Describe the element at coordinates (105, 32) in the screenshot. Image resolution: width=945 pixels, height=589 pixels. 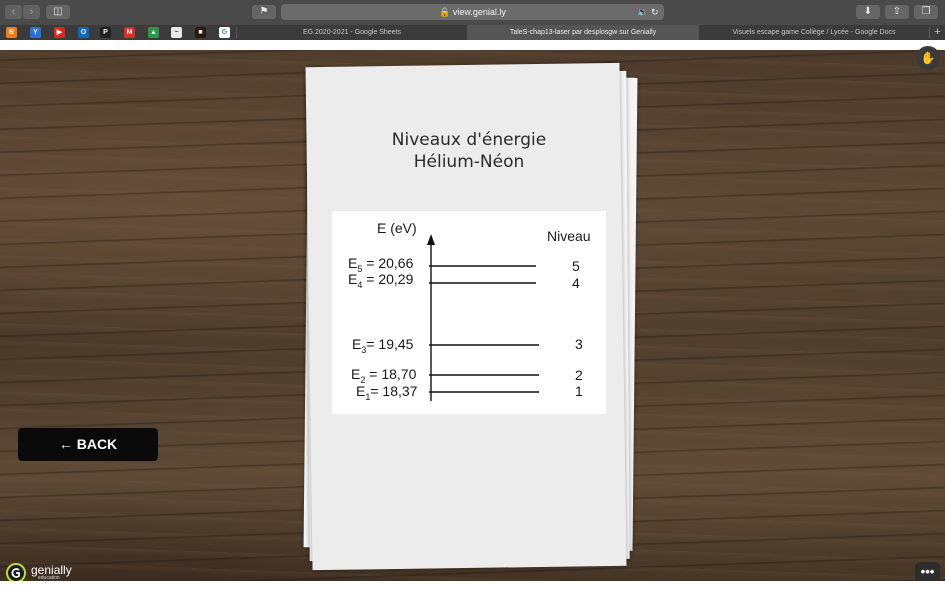
I see `favicon-pix-icon: P` at that location.